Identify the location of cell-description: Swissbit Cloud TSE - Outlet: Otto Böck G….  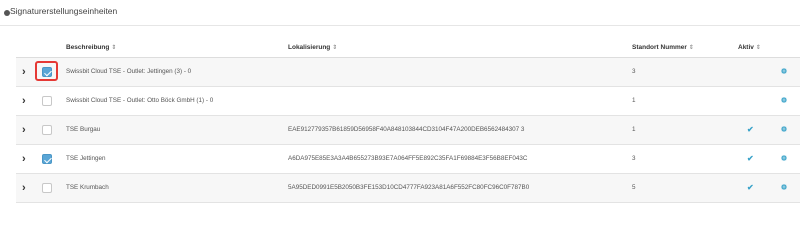
(140, 100).